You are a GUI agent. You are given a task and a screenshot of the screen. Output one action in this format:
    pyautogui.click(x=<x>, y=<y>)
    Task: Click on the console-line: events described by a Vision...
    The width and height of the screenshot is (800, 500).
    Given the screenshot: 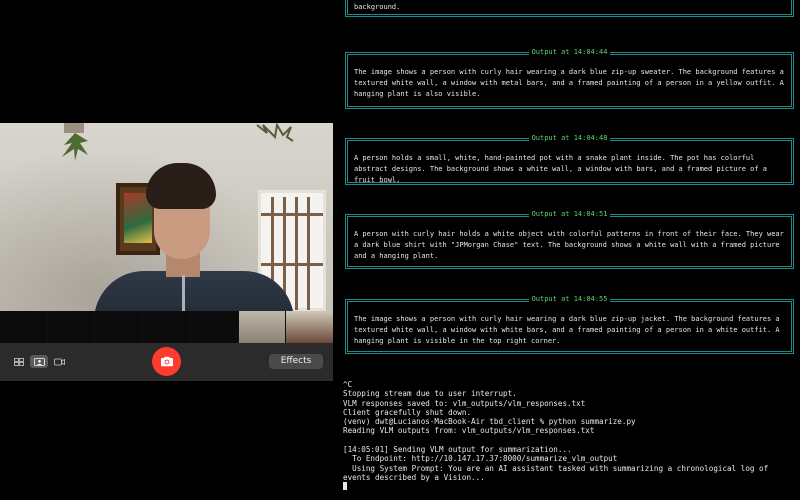 What is the action you would take?
    pyautogui.click(x=414, y=477)
    